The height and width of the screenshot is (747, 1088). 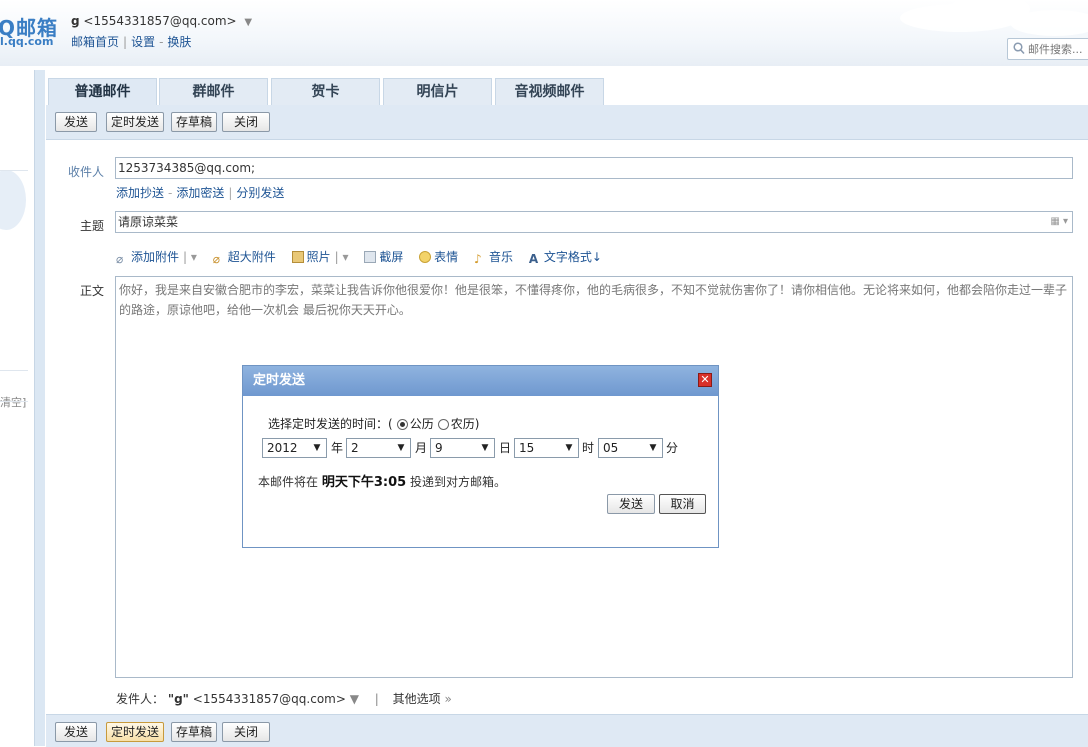 I want to click on sender-label: 发件人：, so click(x=140, y=699).